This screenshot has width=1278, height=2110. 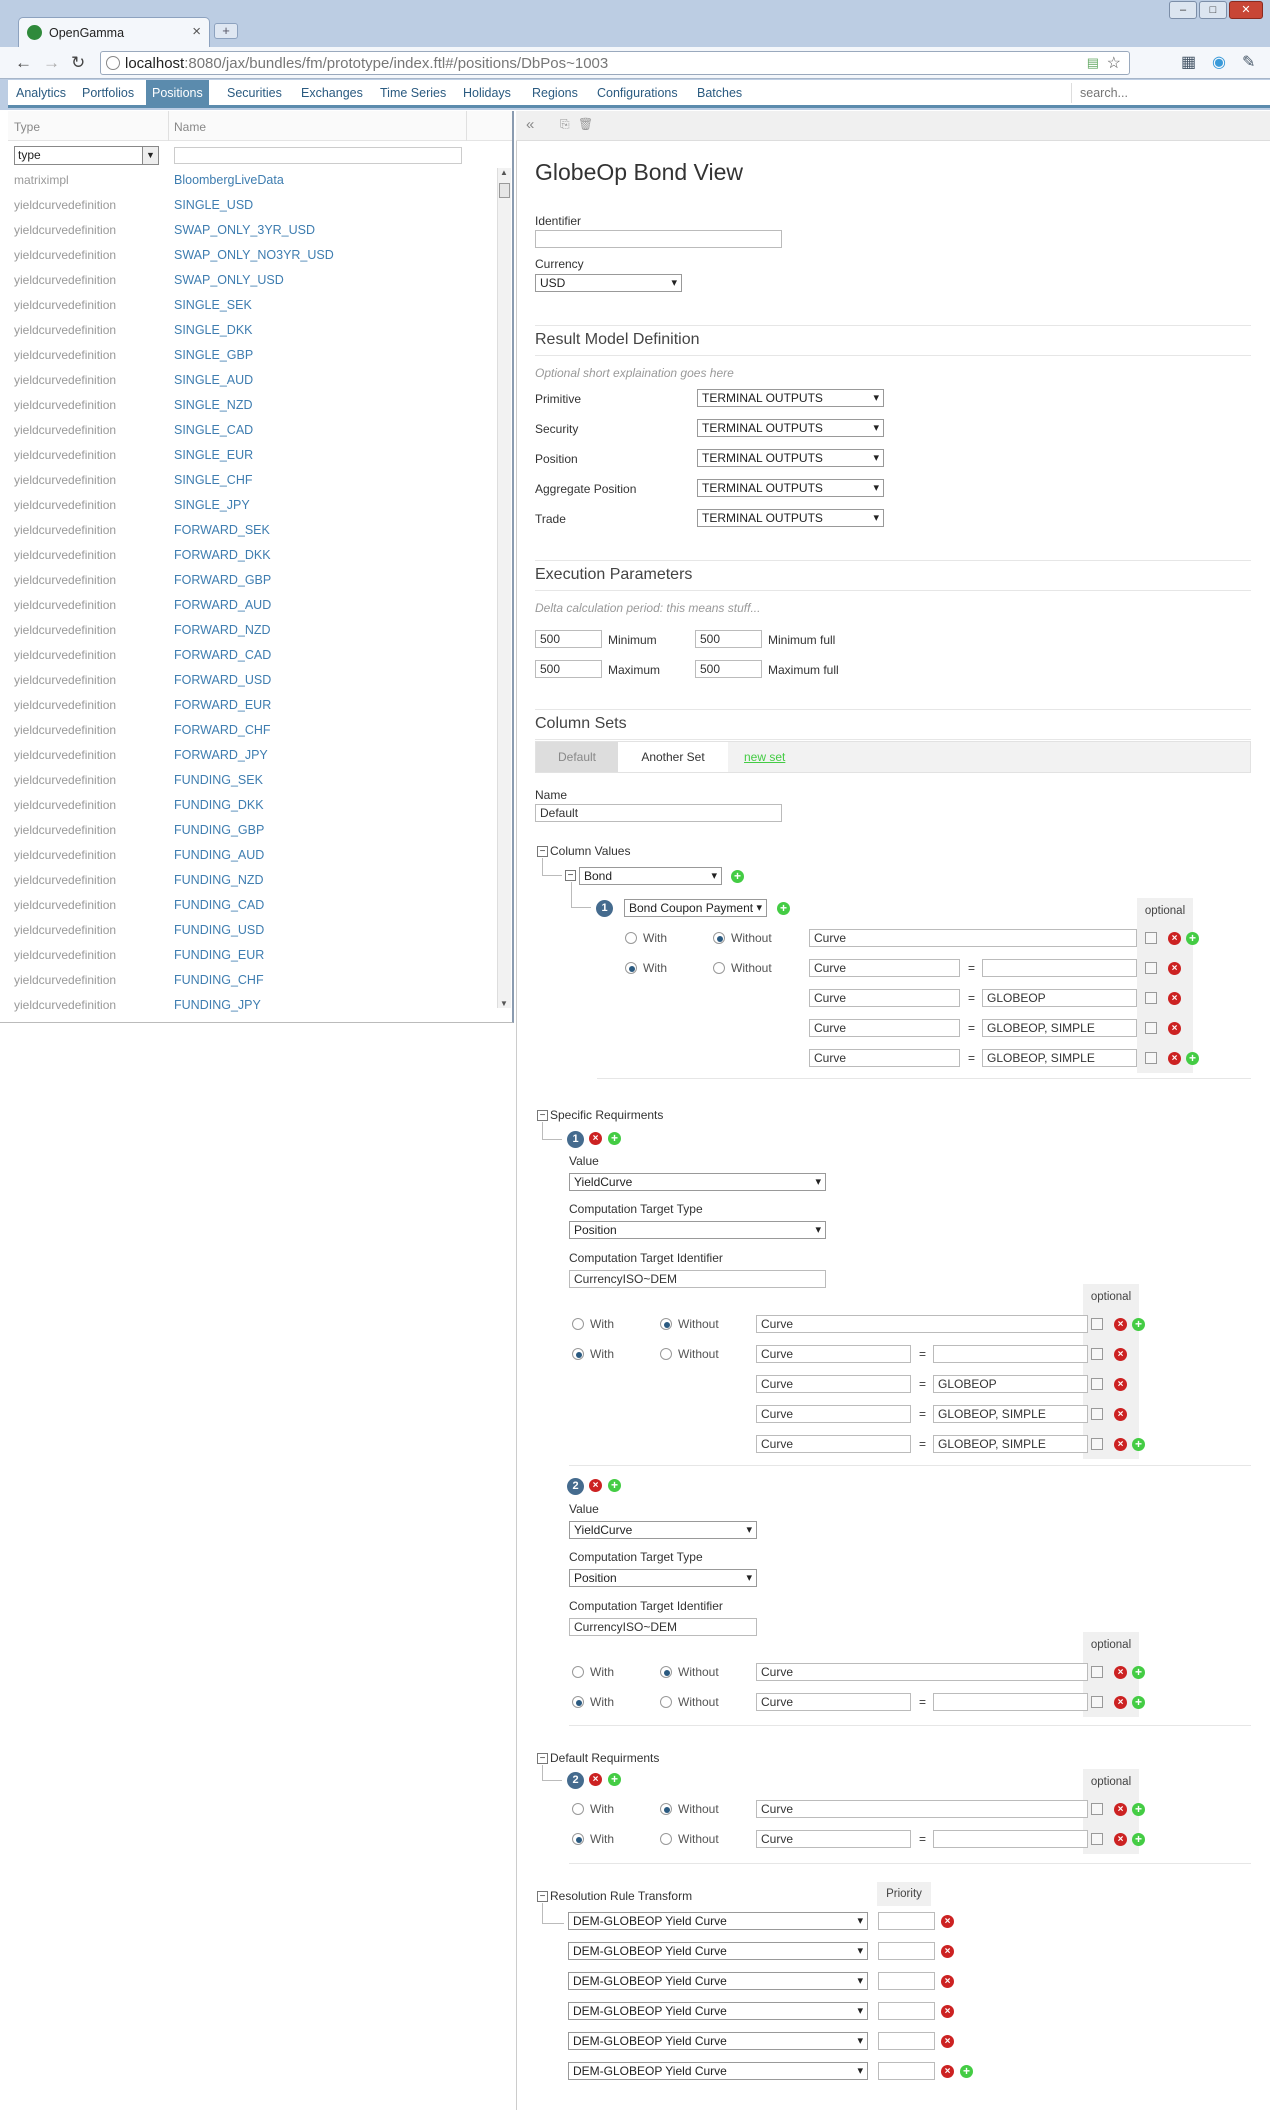 I want to click on column-header-name: Name, so click(x=190, y=127).